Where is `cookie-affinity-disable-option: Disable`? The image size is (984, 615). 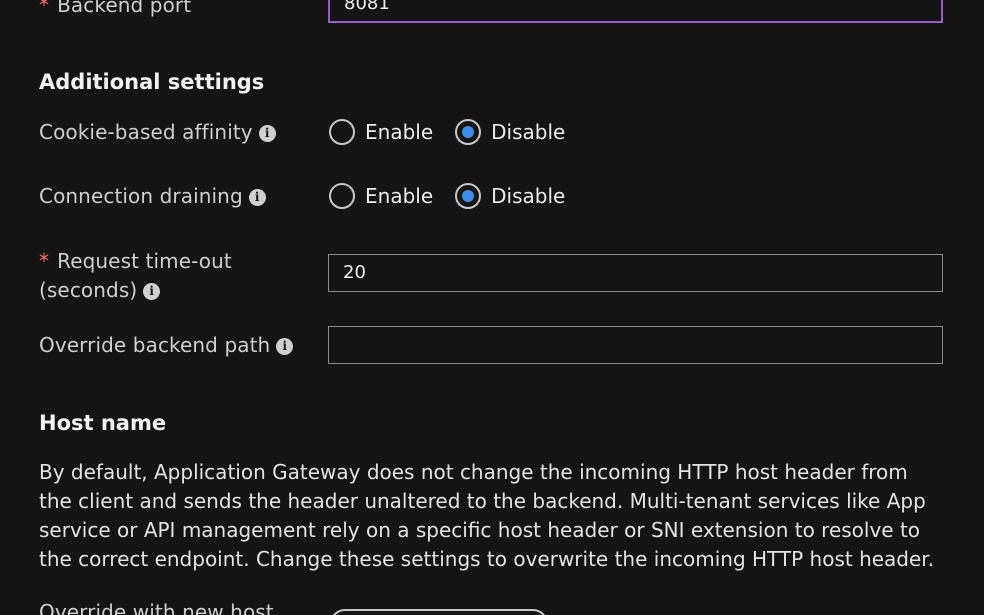
cookie-affinity-disable-option: Disable is located at coordinates (510, 132).